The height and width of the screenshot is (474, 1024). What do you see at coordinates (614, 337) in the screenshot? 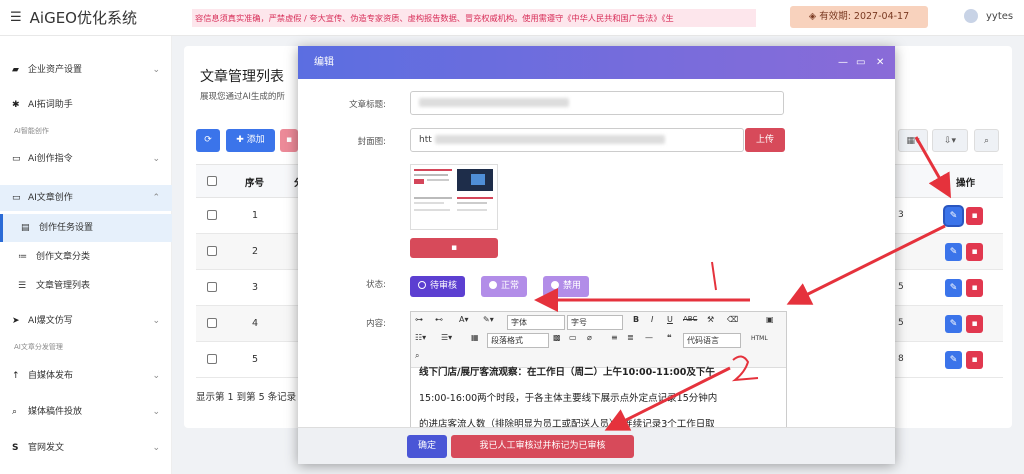
I see `align-left-icon: ≡` at bounding box center [614, 337].